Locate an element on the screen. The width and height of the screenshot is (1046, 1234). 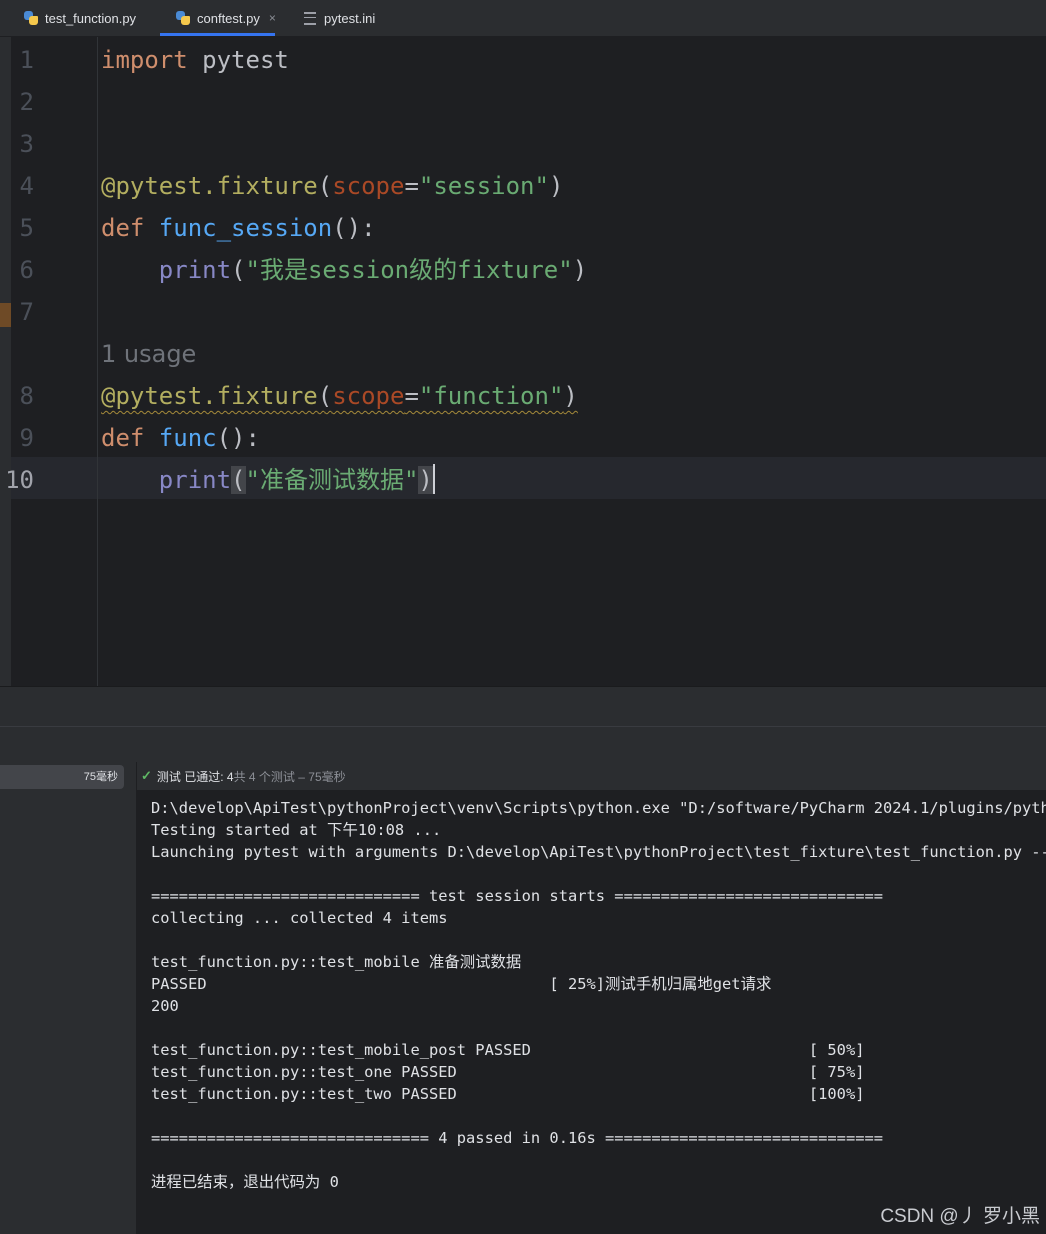
console-line: test_function.py::test_one PASSED [ 75%] is located at coordinates (508, 1072).